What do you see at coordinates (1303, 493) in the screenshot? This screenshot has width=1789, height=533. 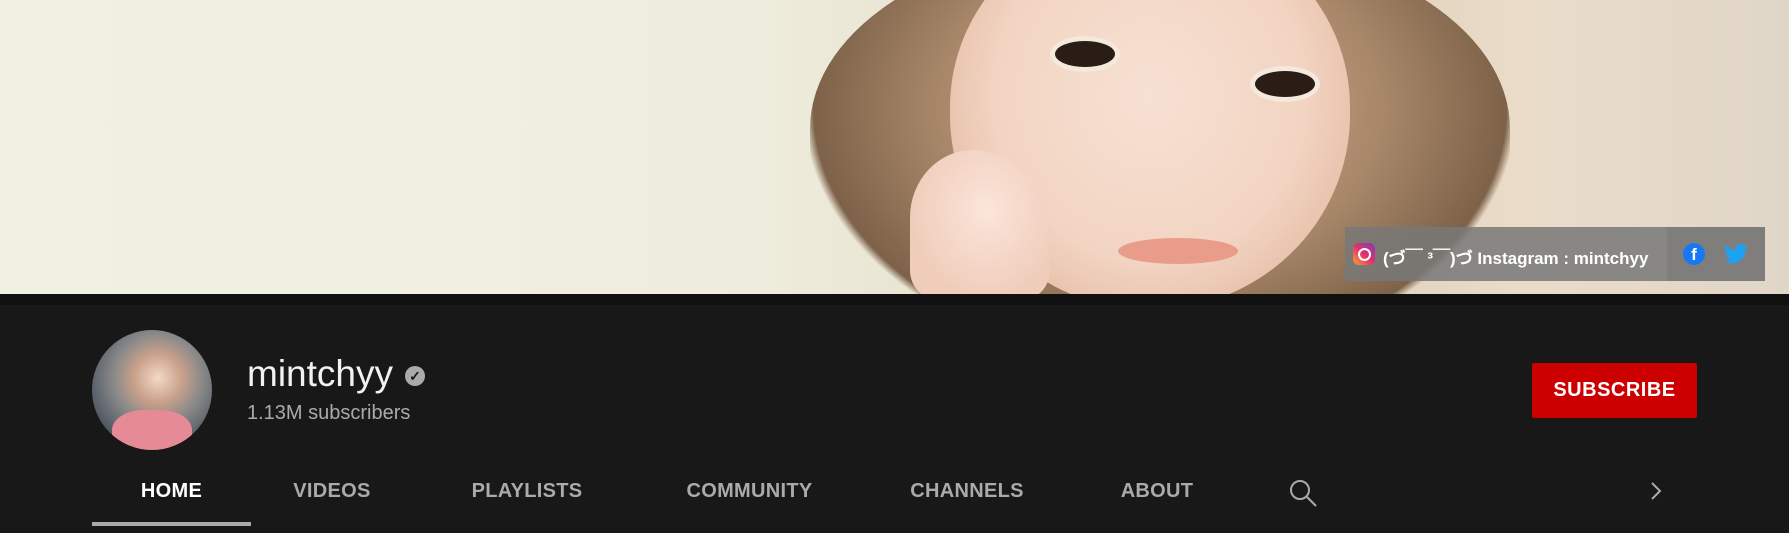 I see `search-icon` at bounding box center [1303, 493].